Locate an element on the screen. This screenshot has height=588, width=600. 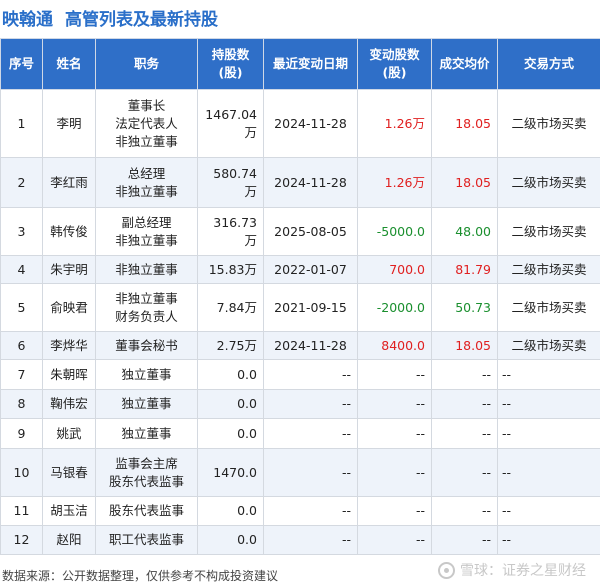
change-cell: -2000.0 is located at coordinates (394, 307).